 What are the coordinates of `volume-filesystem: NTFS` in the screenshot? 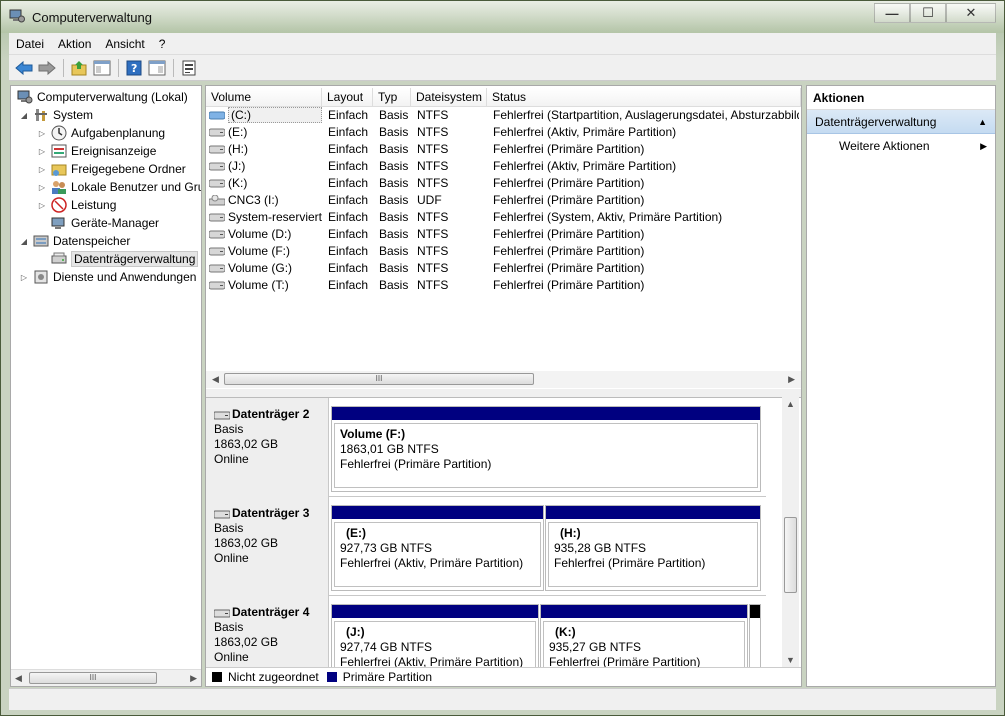 It's located at (433, 183).